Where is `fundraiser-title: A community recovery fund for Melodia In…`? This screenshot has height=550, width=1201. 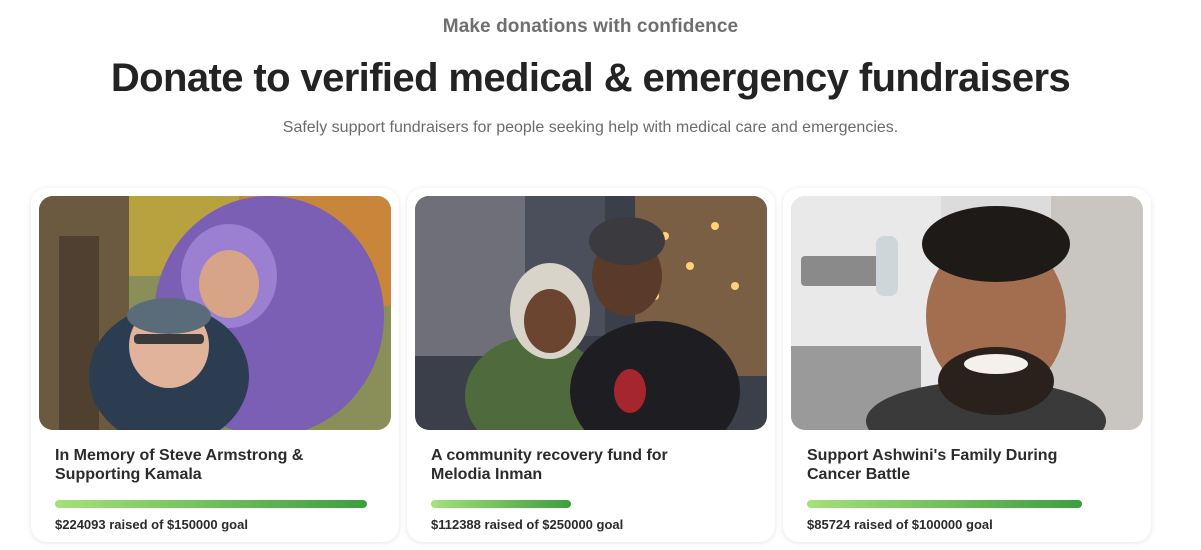 fundraiser-title: A community recovery fund for Melodia In… is located at coordinates (581, 465).